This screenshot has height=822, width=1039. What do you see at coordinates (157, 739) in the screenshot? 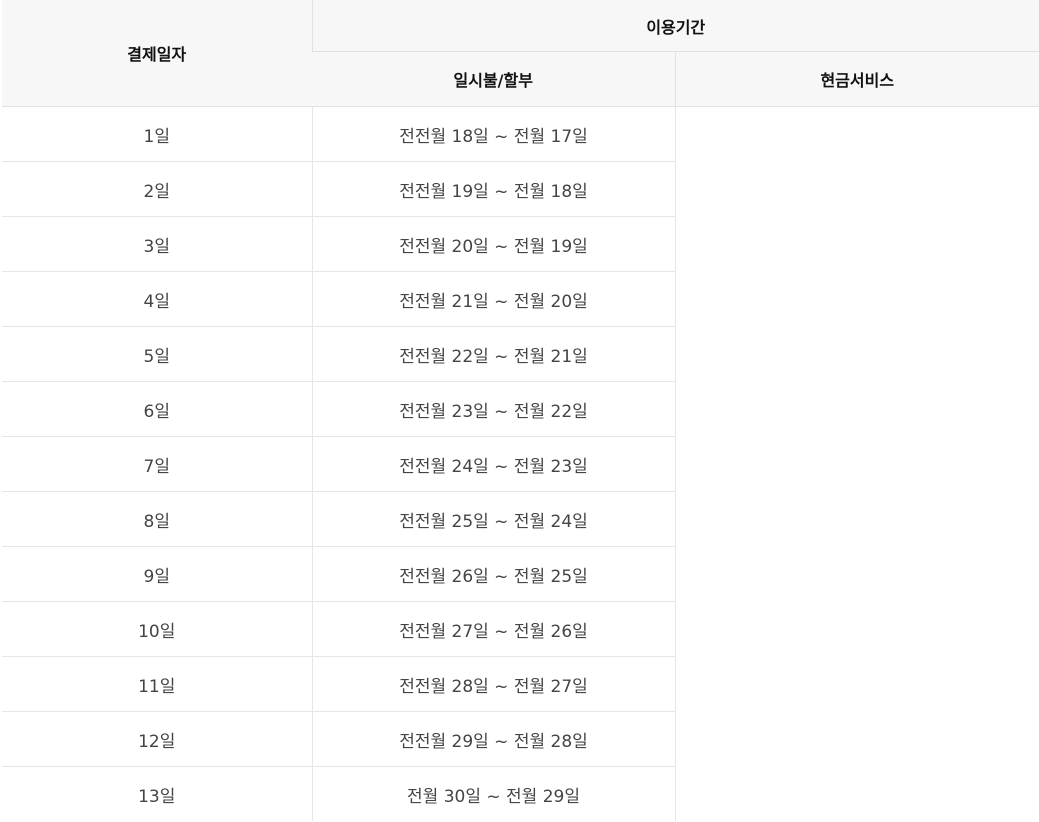
I see `payment-day-cell: 12일` at bounding box center [157, 739].